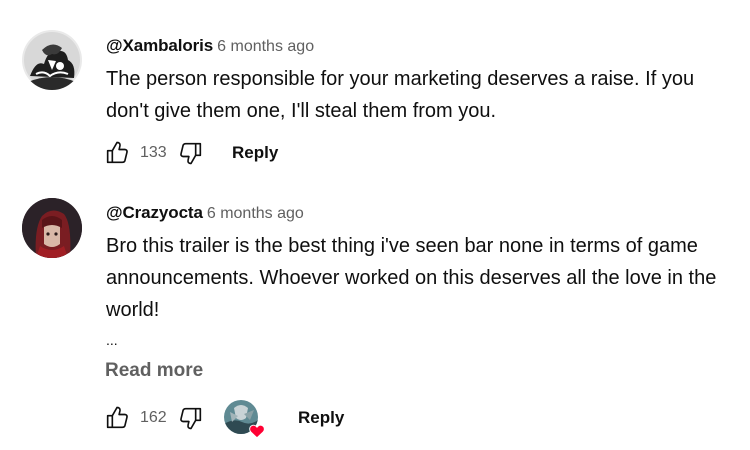 This screenshot has width=750, height=450. Describe the element at coordinates (257, 431) in the screenshot. I see `creator-heart-icon` at that location.